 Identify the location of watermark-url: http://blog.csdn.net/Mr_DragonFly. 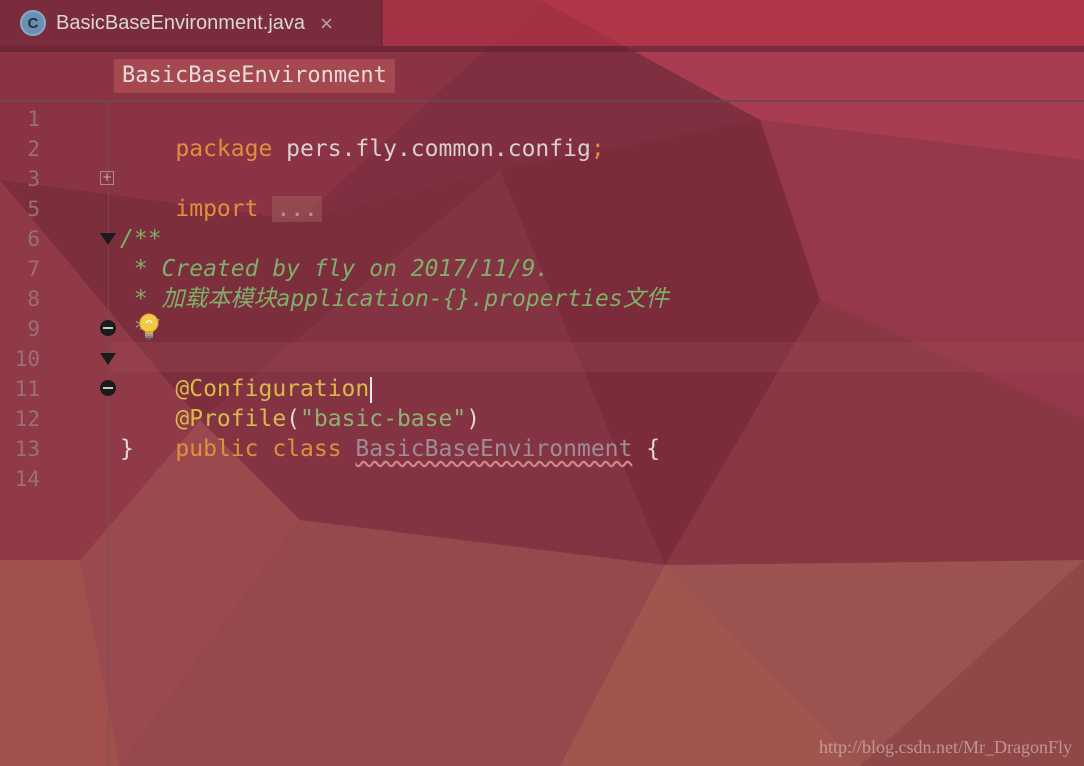
(945, 747).